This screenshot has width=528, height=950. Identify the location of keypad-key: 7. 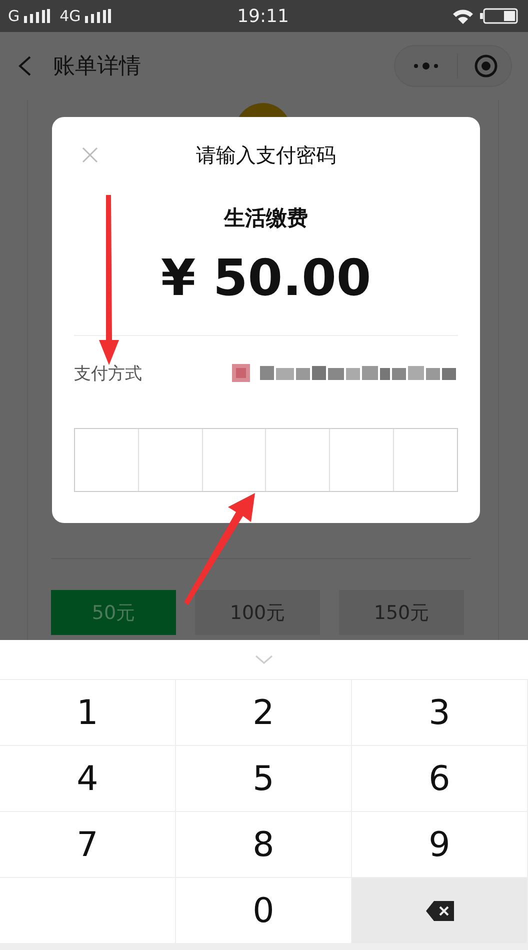
(88, 845).